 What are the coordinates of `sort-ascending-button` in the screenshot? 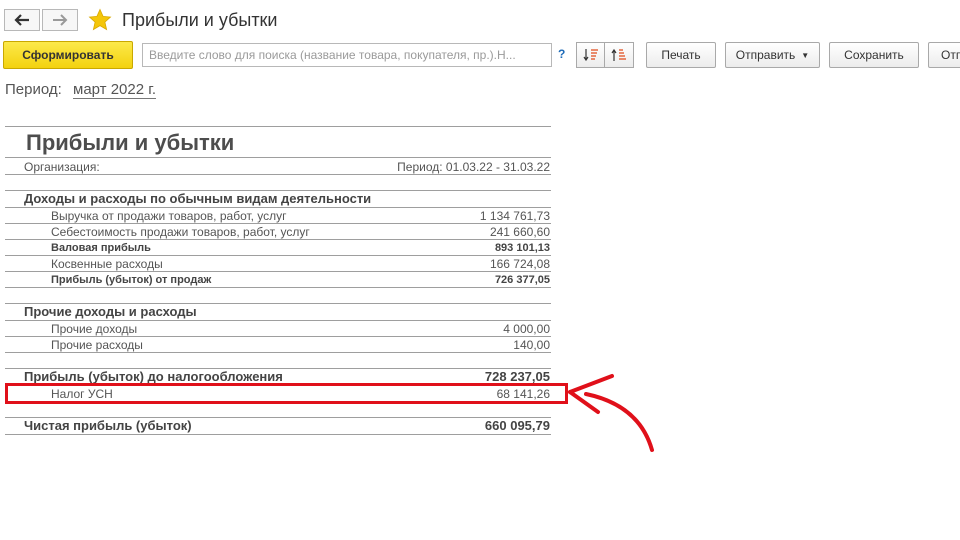 It's located at (619, 55).